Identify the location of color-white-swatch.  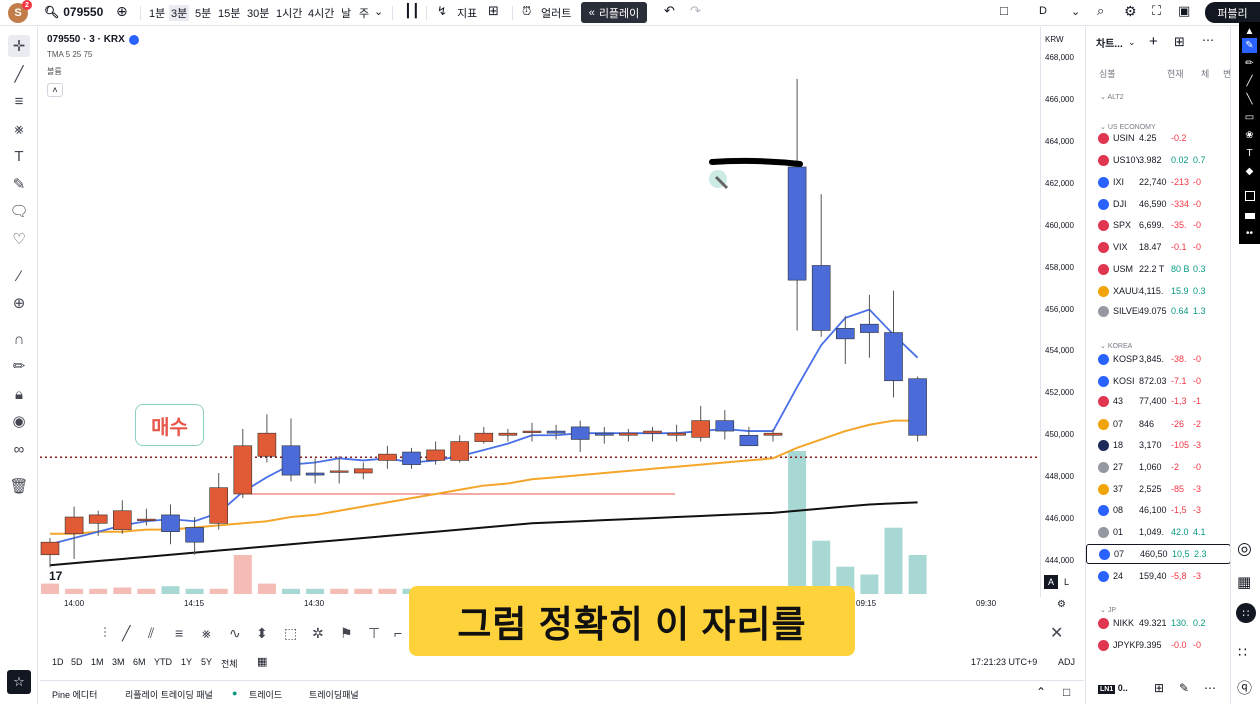
(1249, 215).